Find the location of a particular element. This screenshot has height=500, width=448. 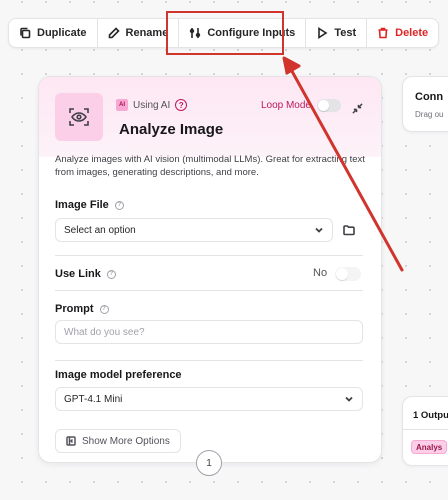

using-ai-label: Using AI is located at coordinates (152, 105).